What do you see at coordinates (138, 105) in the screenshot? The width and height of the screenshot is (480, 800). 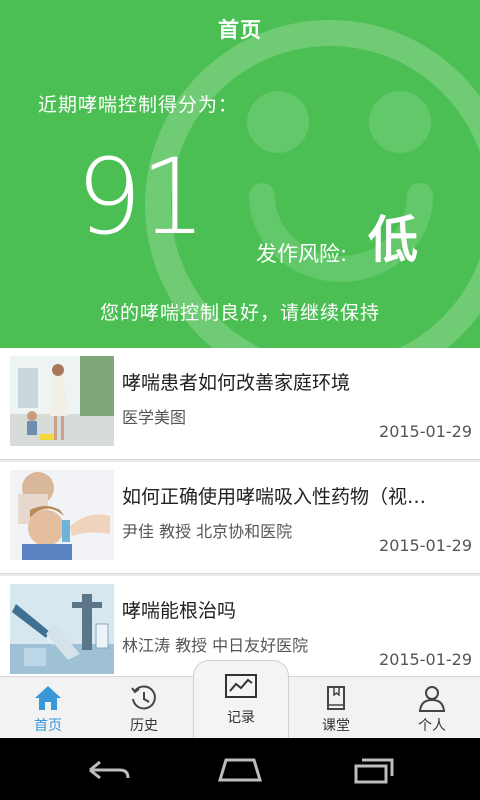 I see `score-label: 近期哮喘控制得分为：` at bounding box center [138, 105].